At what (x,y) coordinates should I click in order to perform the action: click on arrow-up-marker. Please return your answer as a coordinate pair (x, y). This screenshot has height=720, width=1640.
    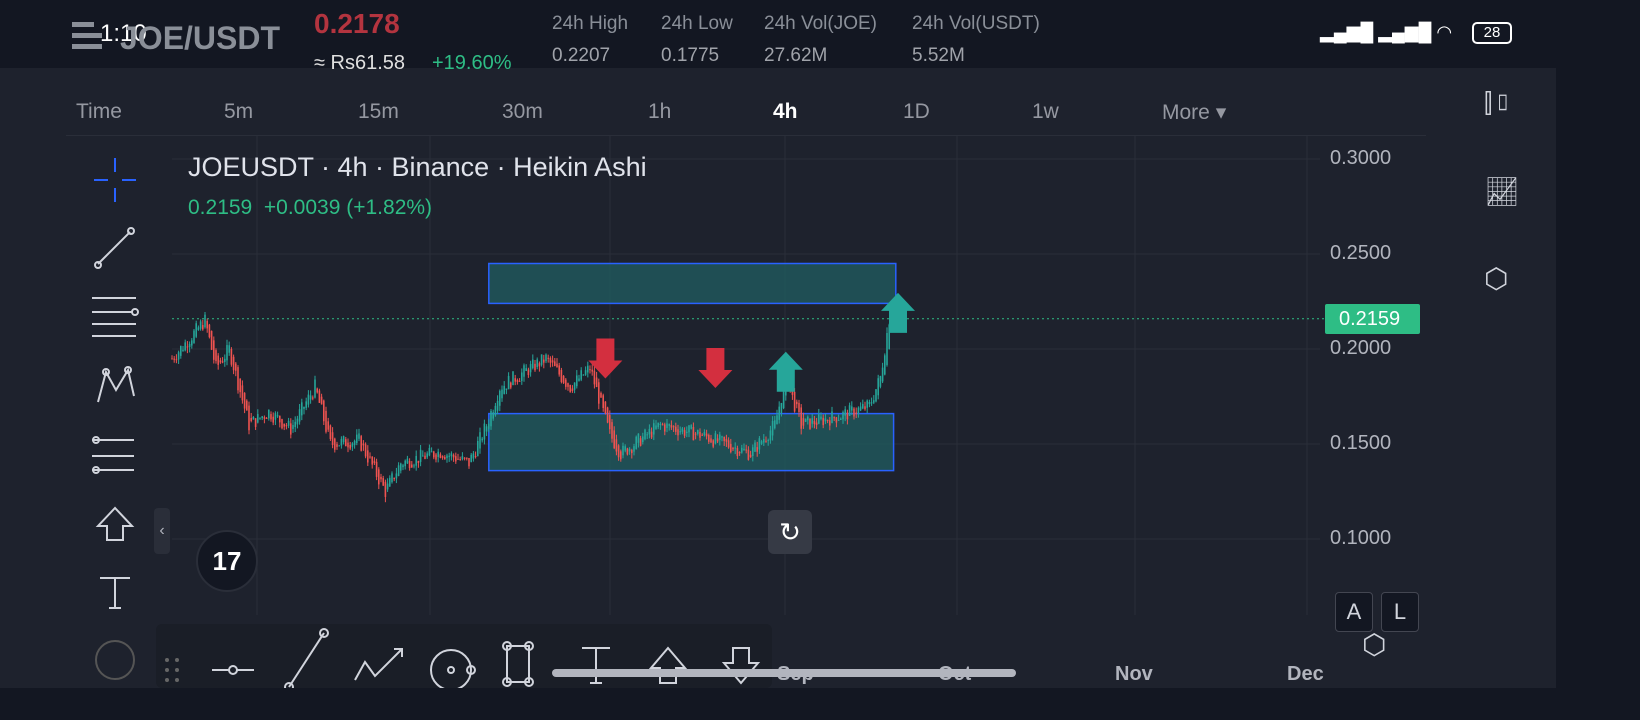
    Looking at the image, I should click on (785, 371).